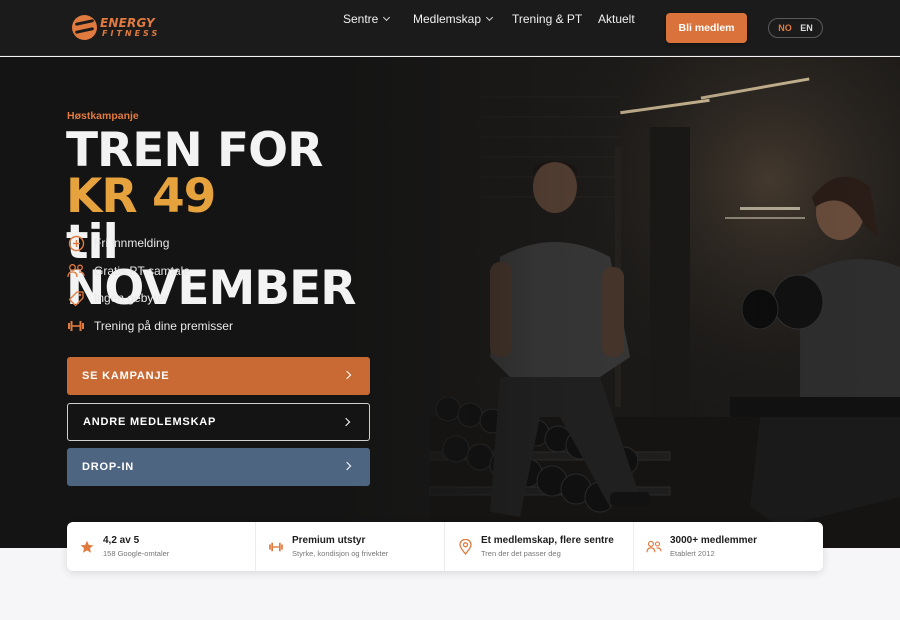 The image size is (900, 620). Describe the element at coordinates (127, 22) in the screenshot. I see `logo-line1: ENERGY` at that location.